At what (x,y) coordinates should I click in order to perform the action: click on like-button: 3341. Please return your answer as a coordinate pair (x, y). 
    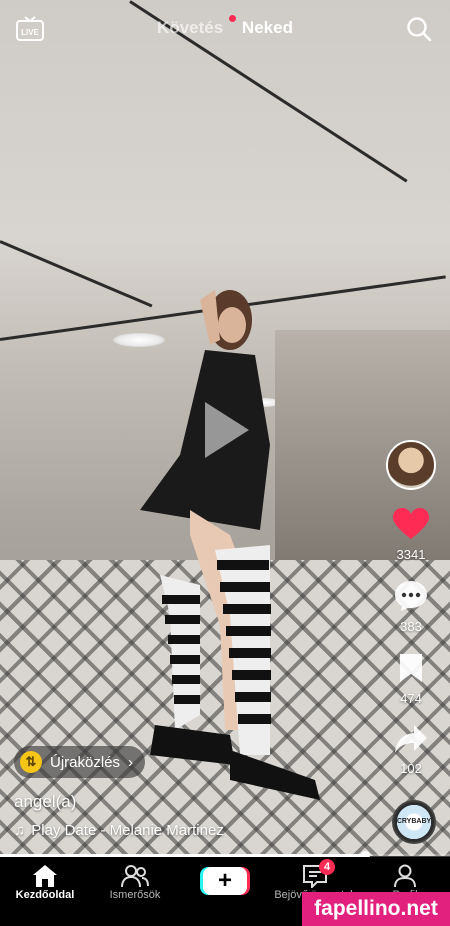
    Looking at the image, I should click on (411, 535).